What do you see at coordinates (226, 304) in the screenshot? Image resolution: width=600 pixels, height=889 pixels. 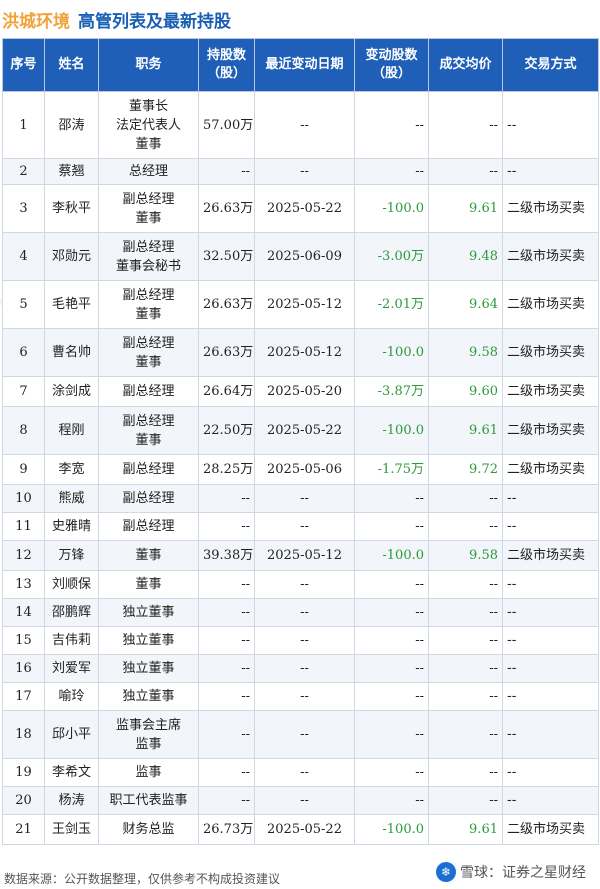 I see `row-shares: 26.63万` at bounding box center [226, 304].